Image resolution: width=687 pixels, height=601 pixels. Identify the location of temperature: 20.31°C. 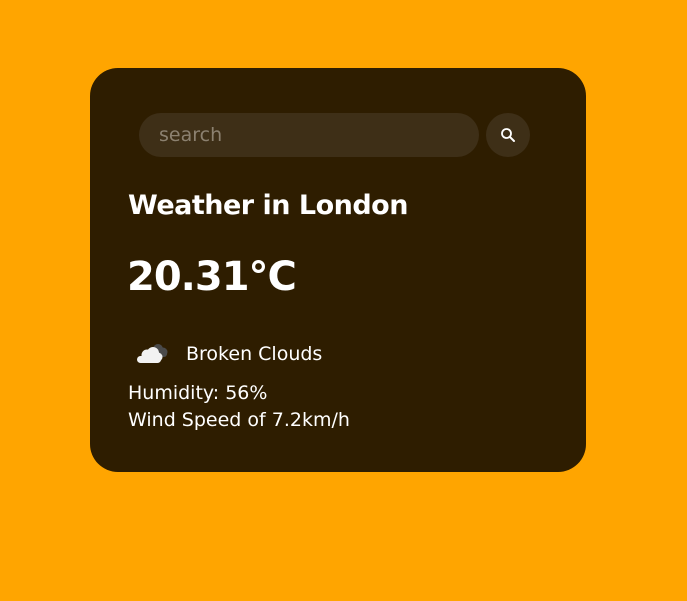
(212, 277).